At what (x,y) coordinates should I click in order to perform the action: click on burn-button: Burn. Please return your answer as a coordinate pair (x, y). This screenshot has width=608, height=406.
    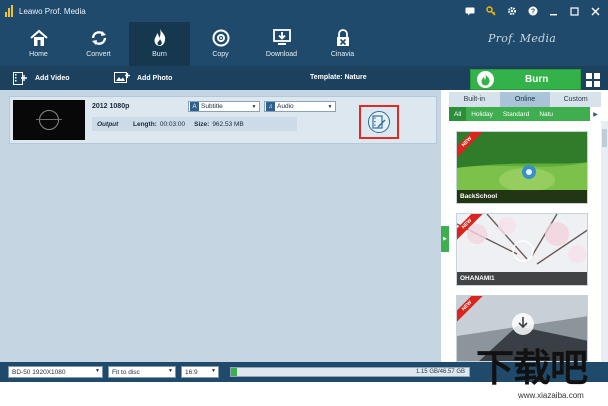
    Looking at the image, I should click on (525, 79).